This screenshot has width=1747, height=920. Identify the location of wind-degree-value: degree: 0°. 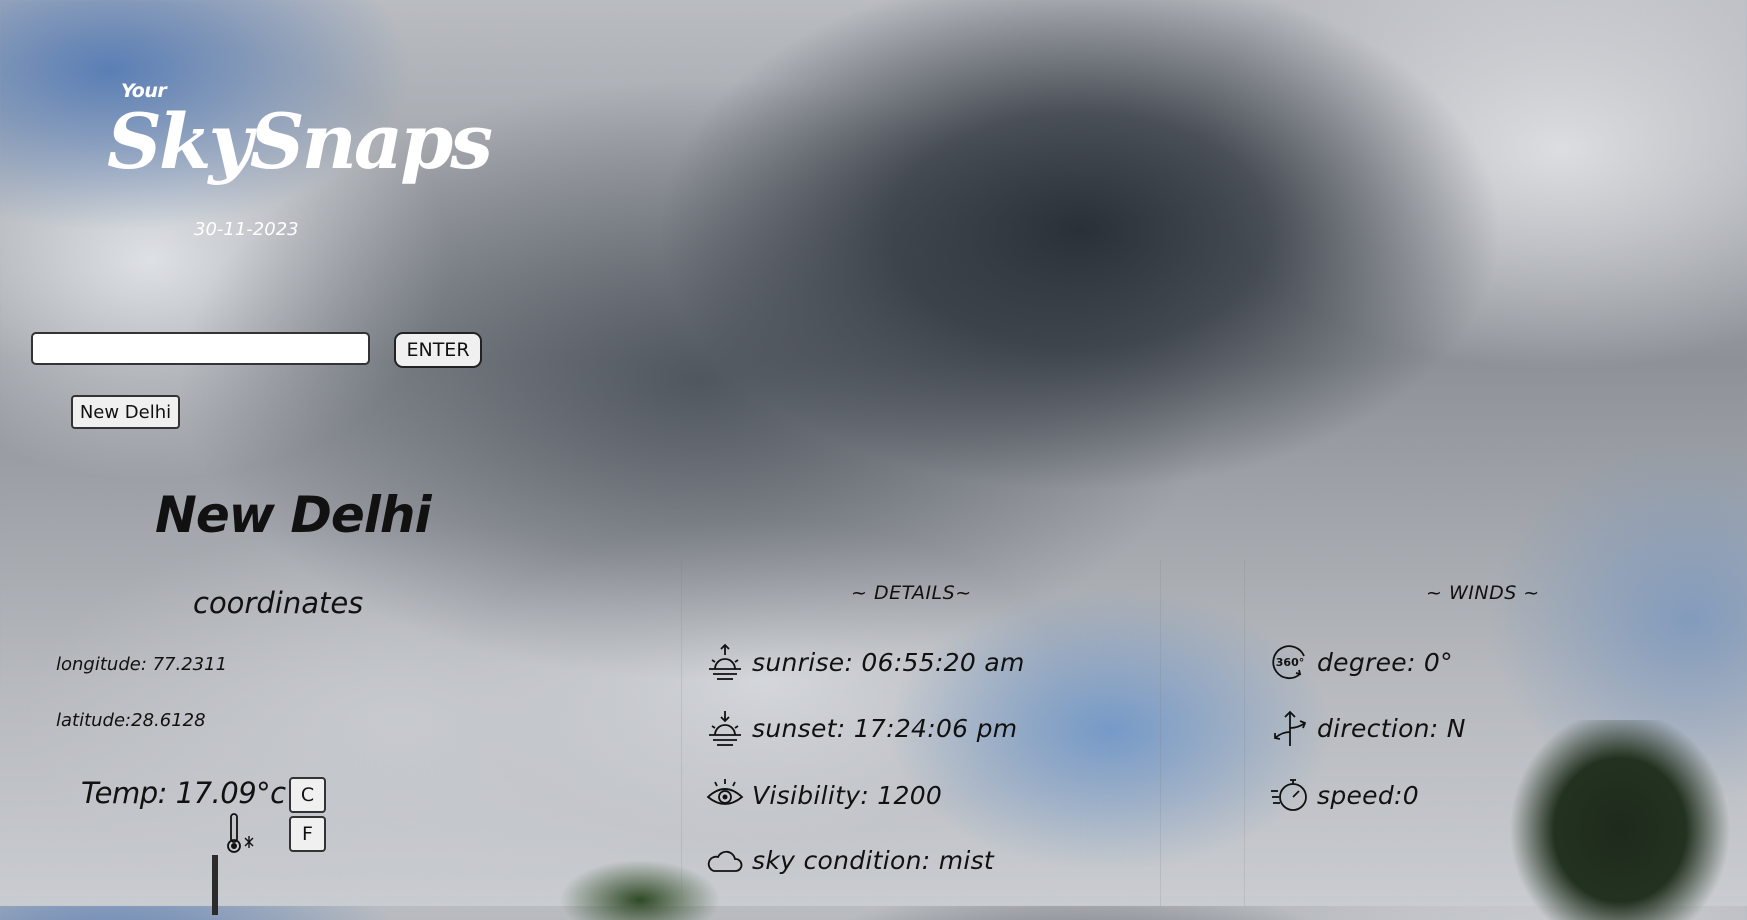
(1385, 662).